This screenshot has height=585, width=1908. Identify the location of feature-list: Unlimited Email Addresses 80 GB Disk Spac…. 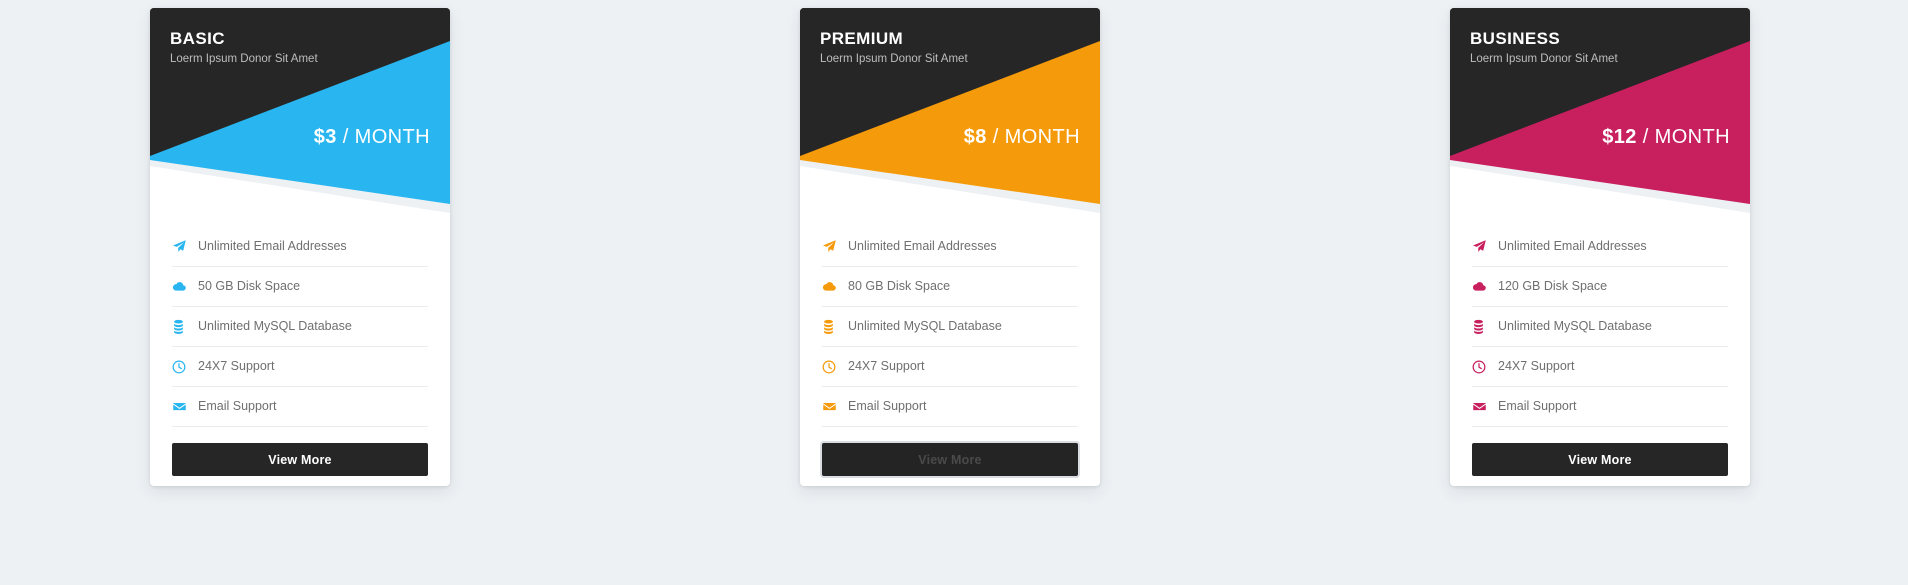
(950, 320).